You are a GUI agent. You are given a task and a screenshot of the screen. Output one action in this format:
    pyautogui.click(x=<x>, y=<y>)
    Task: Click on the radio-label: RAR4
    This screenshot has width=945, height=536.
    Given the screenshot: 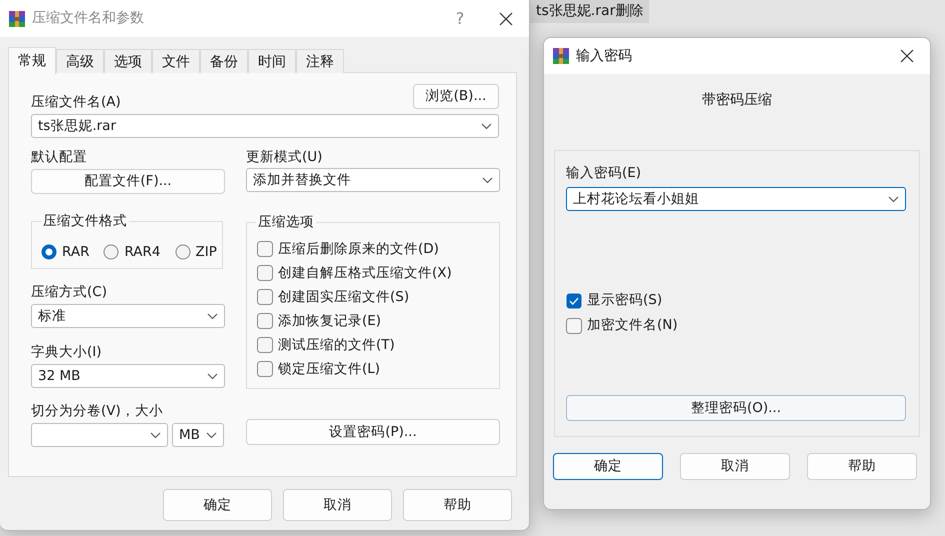 What is the action you would take?
    pyautogui.click(x=142, y=252)
    